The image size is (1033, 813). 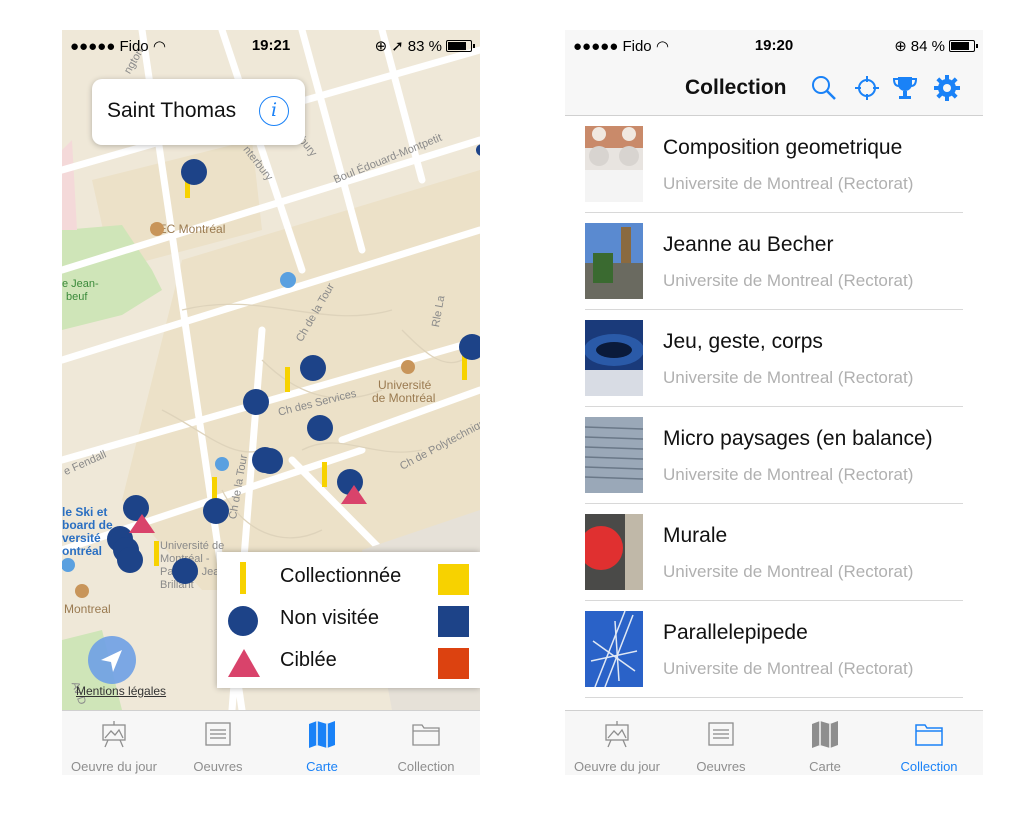 What do you see at coordinates (798, 438) in the screenshot?
I see `item-title: Micro paysages (en balance)` at bounding box center [798, 438].